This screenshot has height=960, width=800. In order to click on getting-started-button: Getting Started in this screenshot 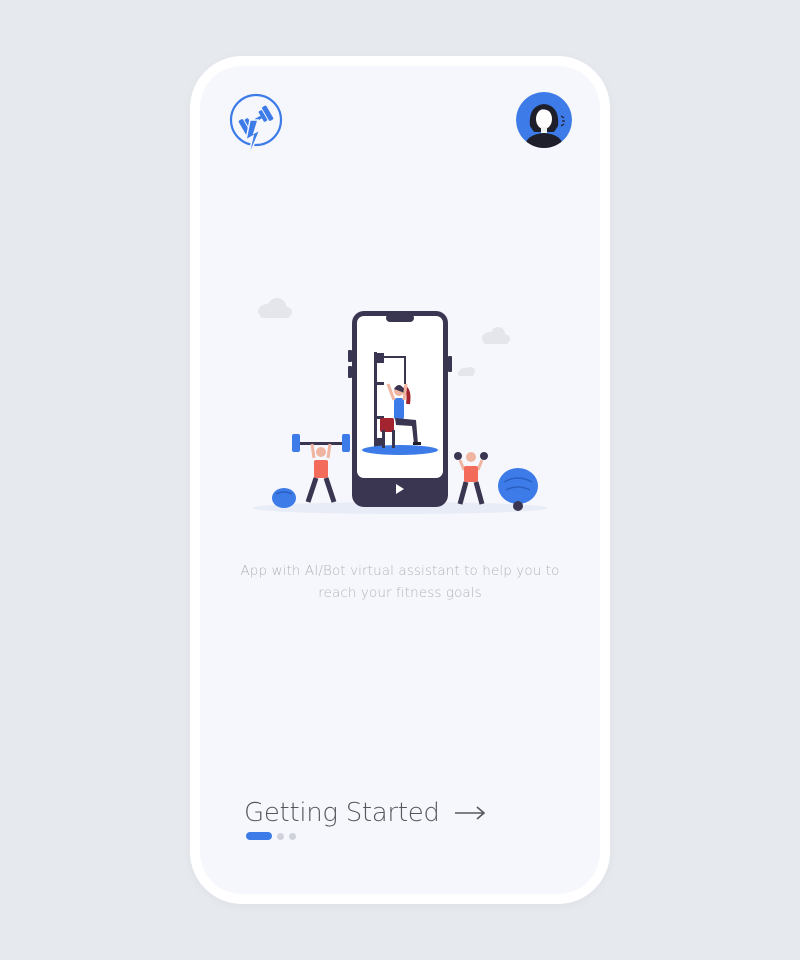, I will do `click(365, 813)`.